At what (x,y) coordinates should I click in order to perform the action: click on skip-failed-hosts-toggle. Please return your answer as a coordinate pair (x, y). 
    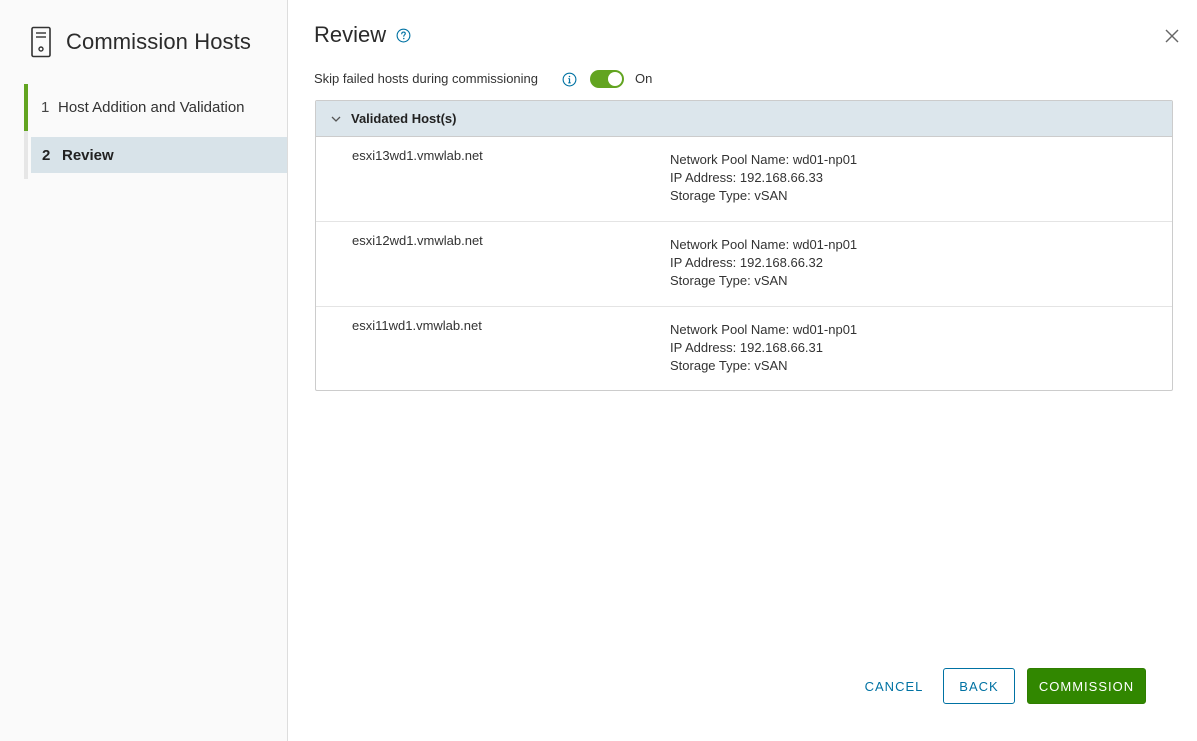
    Looking at the image, I should click on (607, 79).